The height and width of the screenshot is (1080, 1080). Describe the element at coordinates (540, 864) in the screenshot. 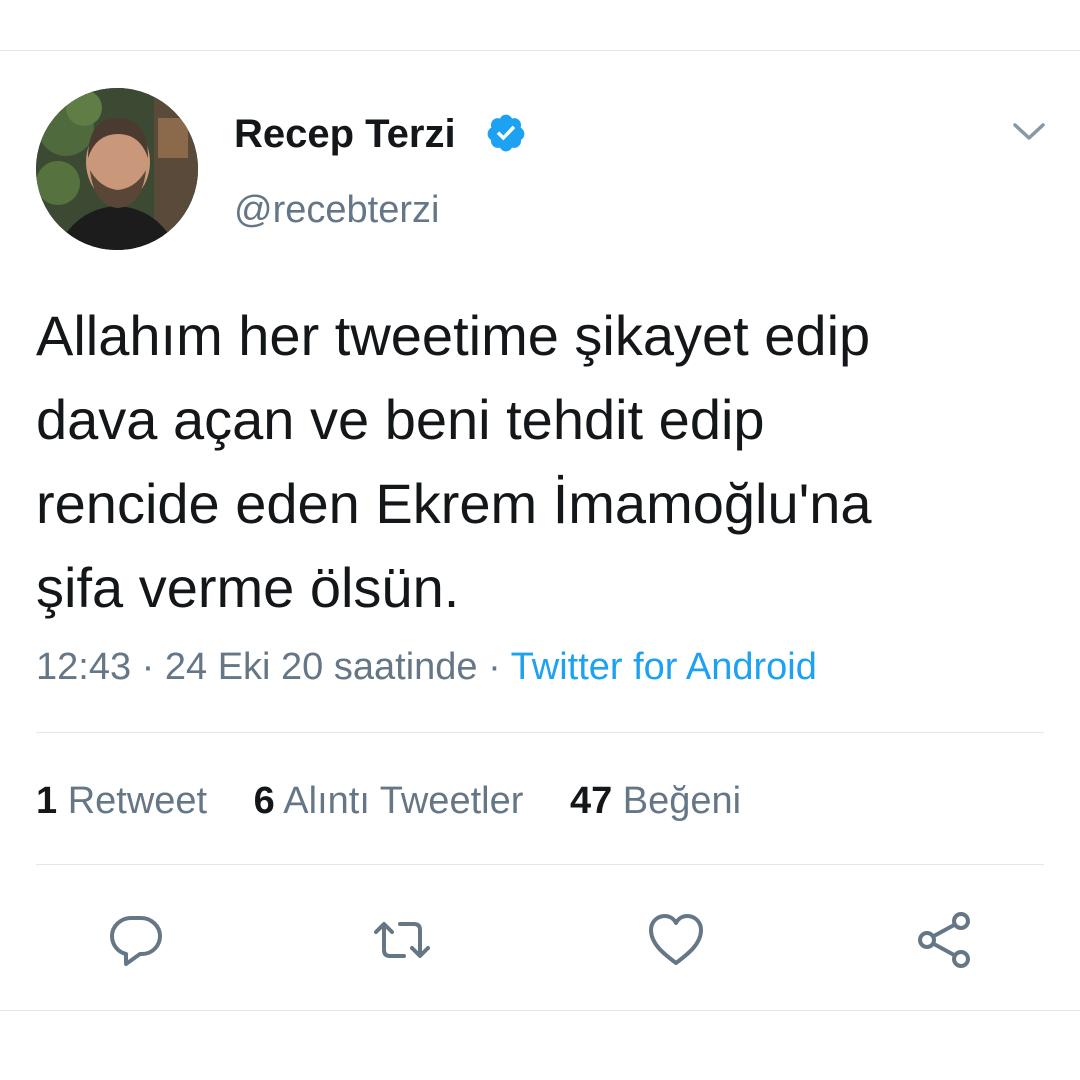

I see `stats-divider` at that location.